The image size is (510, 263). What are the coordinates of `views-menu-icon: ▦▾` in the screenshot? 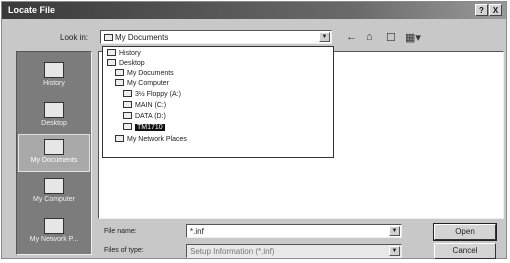 It's located at (413, 37).